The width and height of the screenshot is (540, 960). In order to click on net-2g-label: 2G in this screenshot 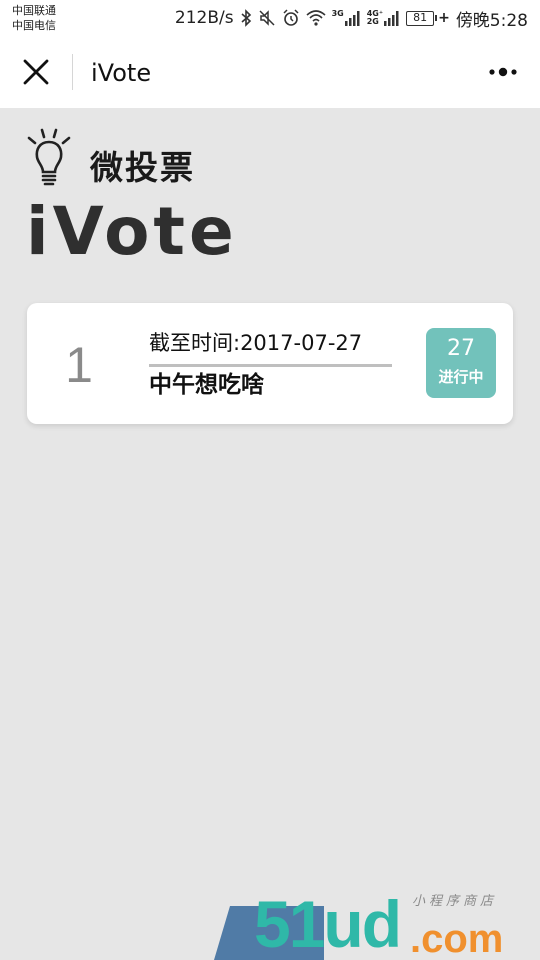, I will do `click(372, 21)`.